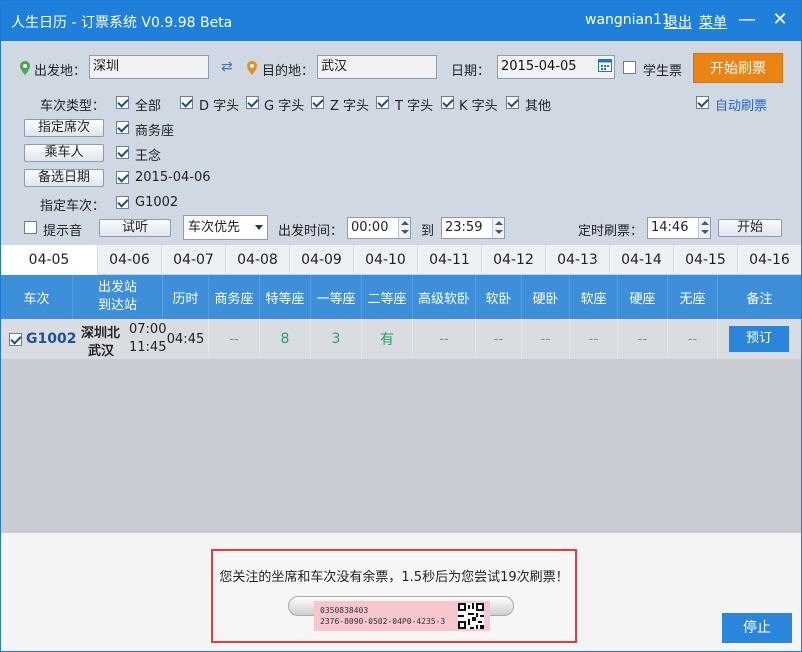 This screenshot has height=652, width=802. I want to click on alt-date-value: 2015-04-06, so click(173, 177).